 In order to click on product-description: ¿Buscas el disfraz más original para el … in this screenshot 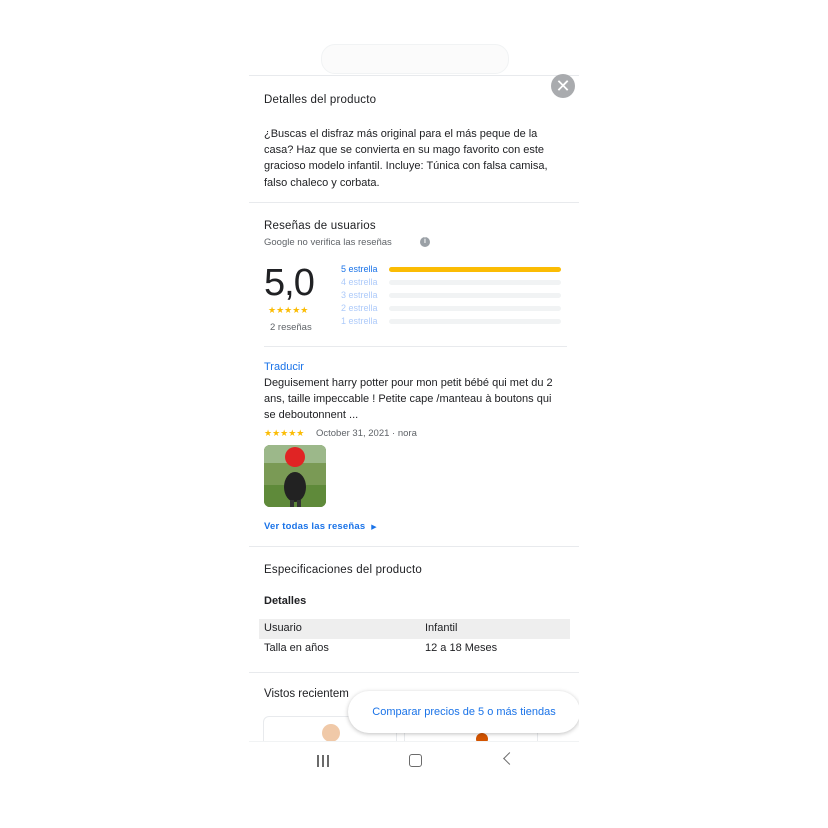, I will do `click(406, 158)`.